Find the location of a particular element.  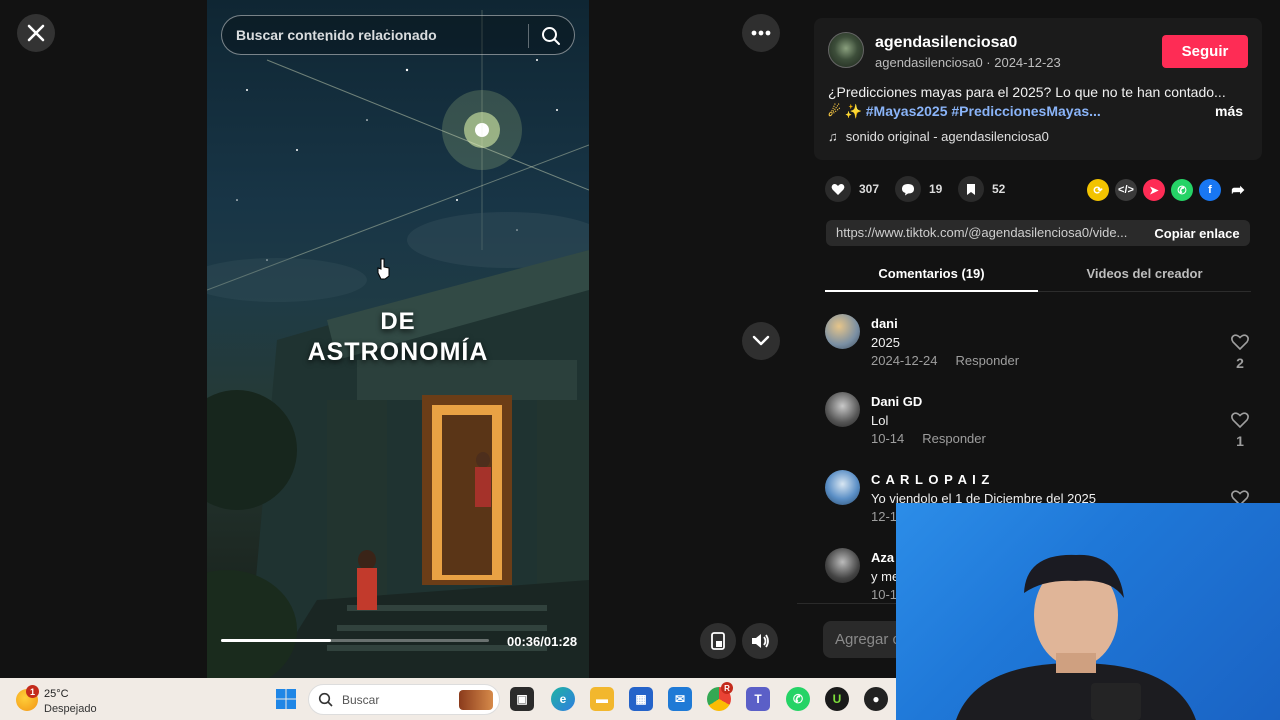

task-view-icon: ▣ is located at coordinates (522, 699).